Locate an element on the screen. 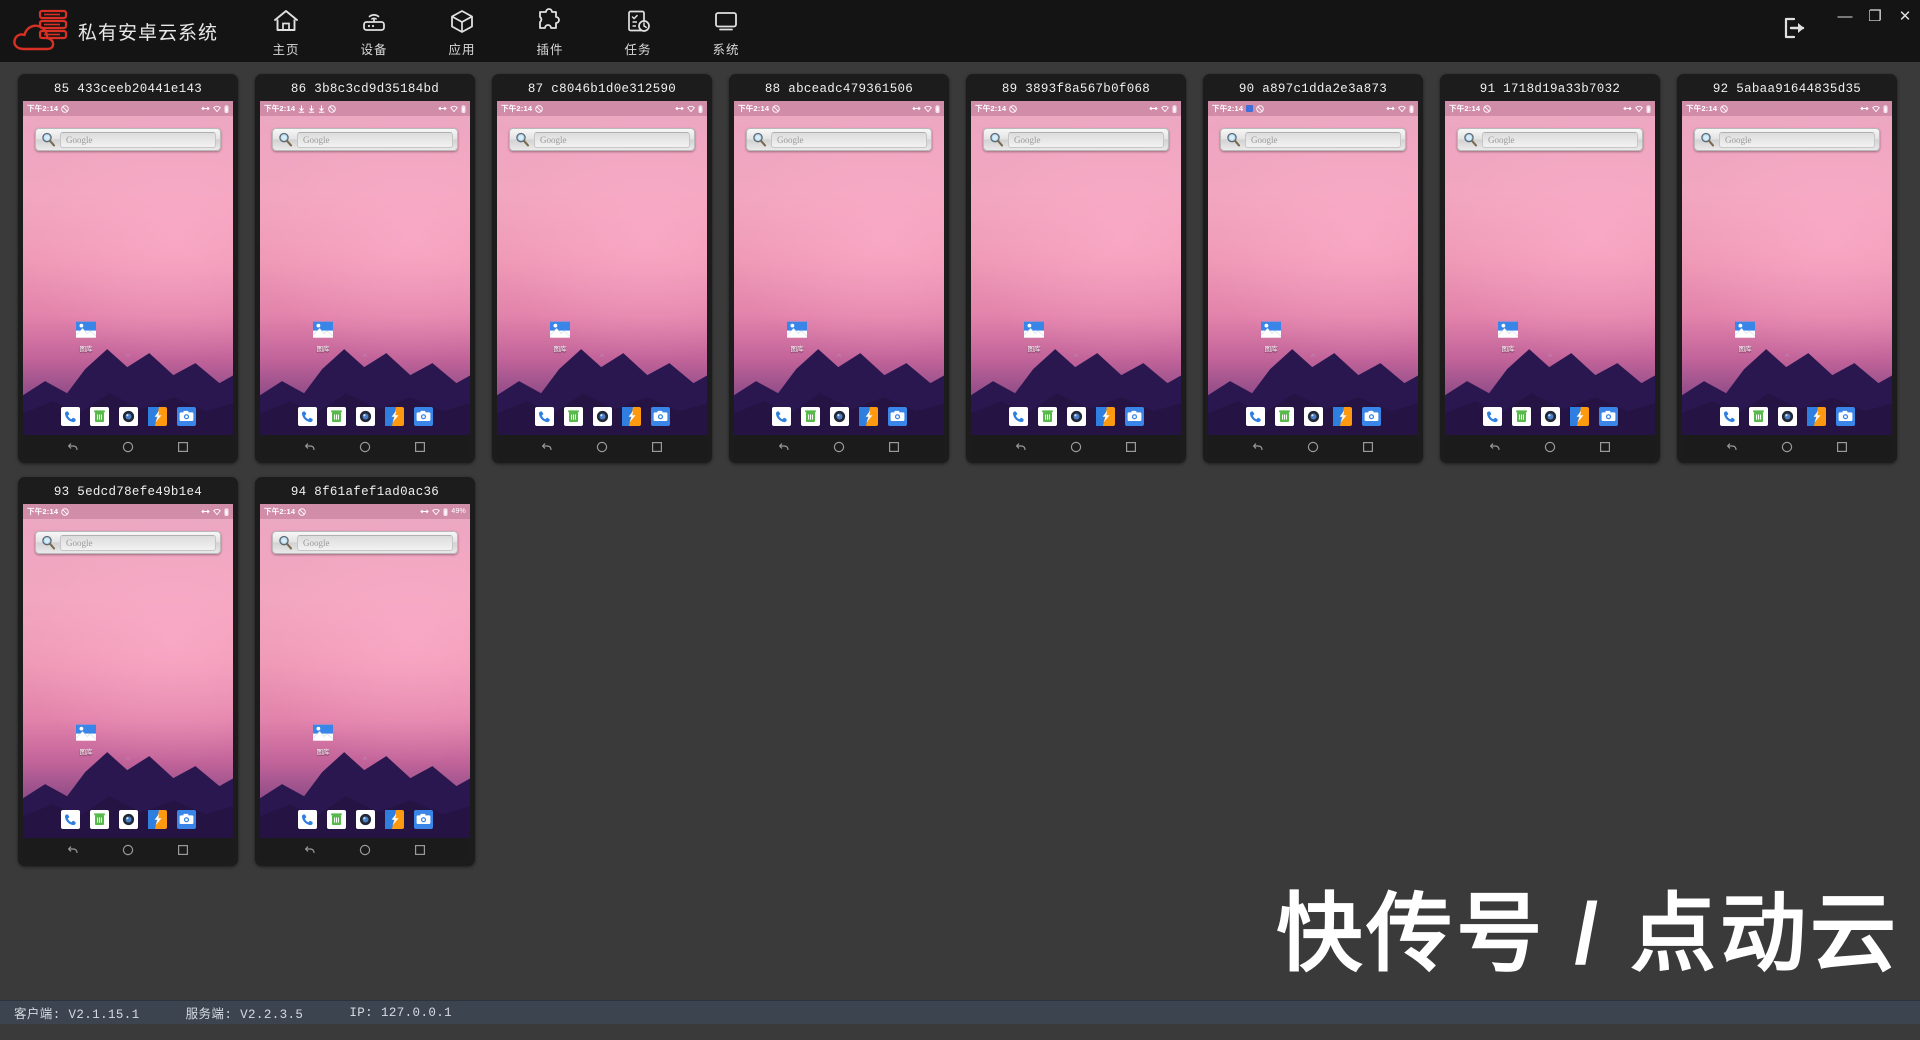  device-card: 86 3b8c3cd9d35184bd 下午2:14 Google 图库 is located at coordinates (365, 268).